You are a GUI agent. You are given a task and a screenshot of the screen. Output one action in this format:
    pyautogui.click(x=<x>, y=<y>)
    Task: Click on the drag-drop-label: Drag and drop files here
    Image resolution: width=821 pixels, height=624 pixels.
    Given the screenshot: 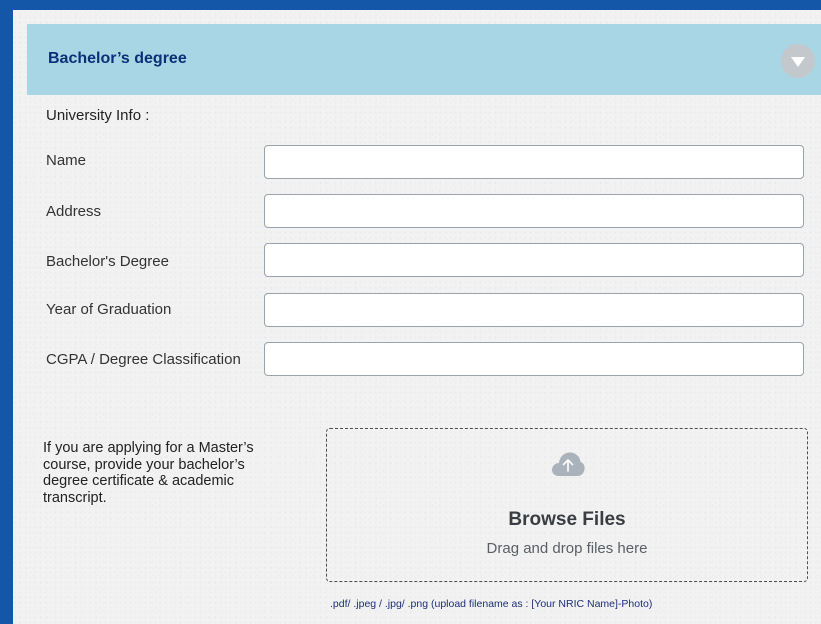 What is the action you would take?
    pyautogui.click(x=567, y=548)
    